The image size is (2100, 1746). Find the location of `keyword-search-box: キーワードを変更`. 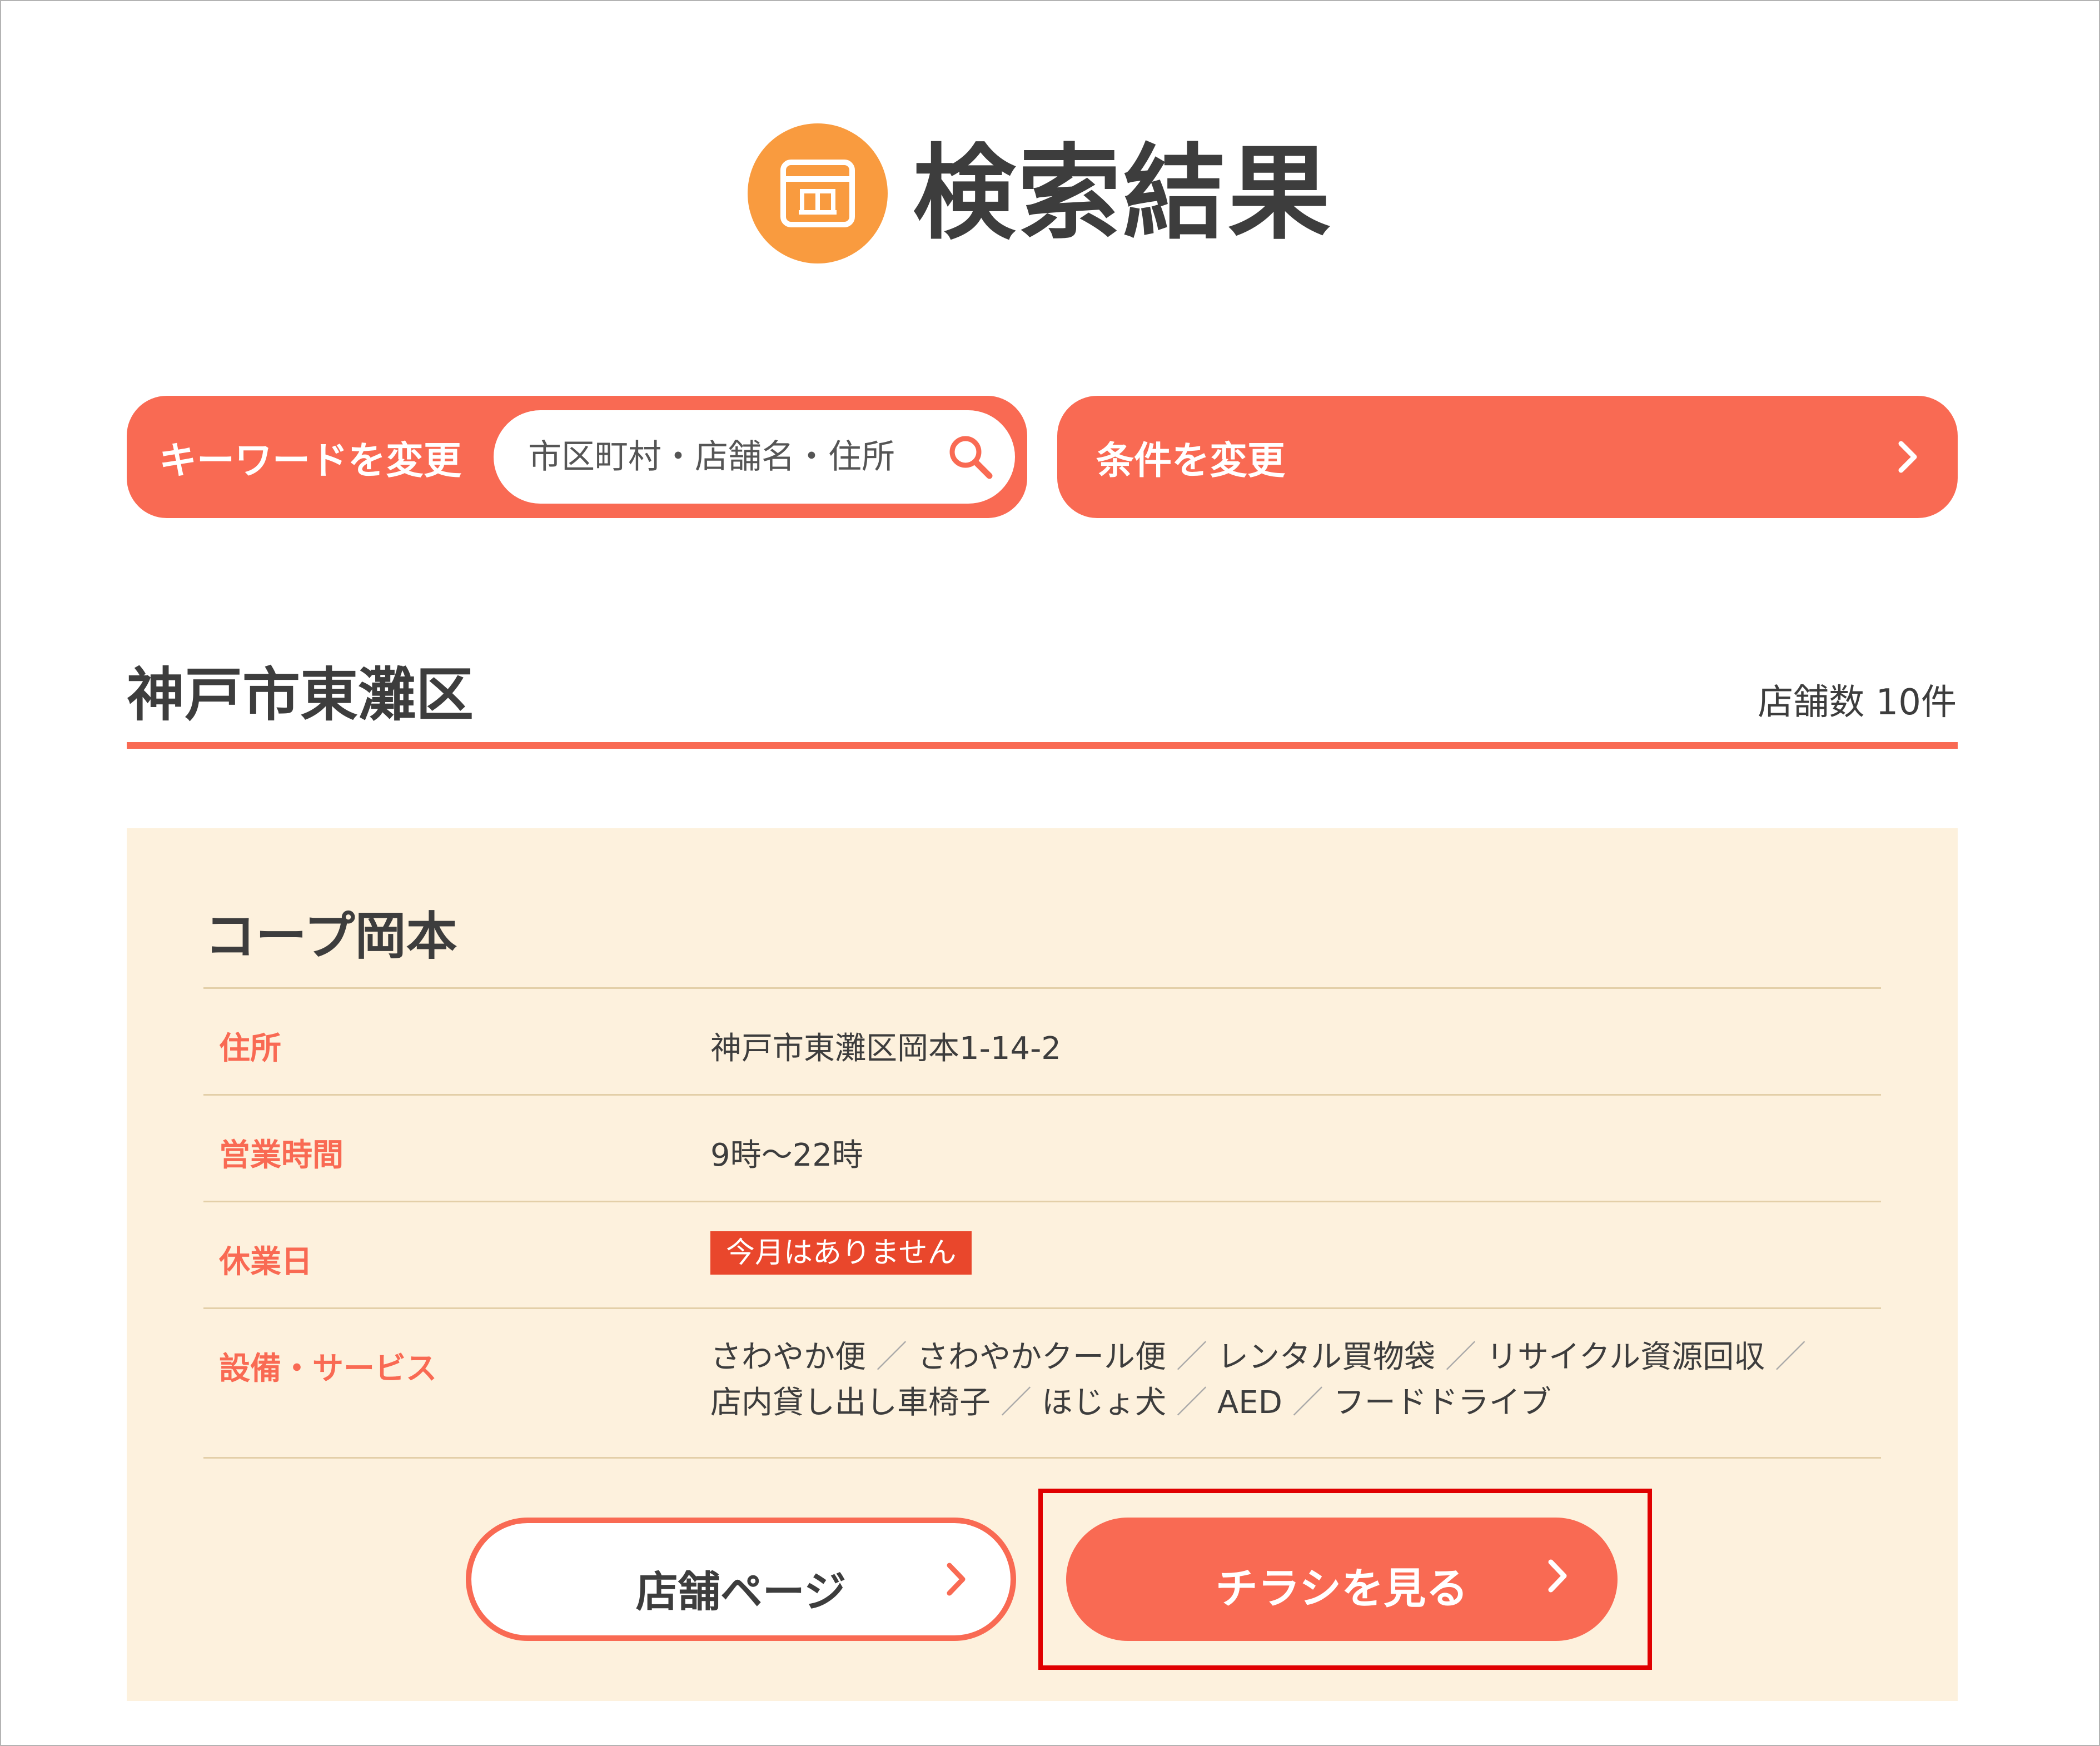

keyword-search-box: キーワードを変更 is located at coordinates (577, 457).